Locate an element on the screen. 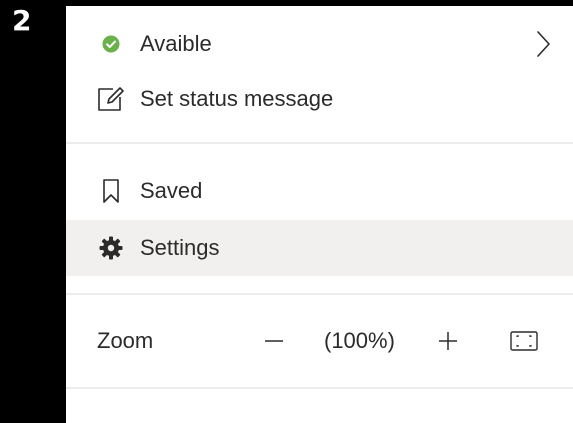  chevron-right-icon is located at coordinates (543, 44).